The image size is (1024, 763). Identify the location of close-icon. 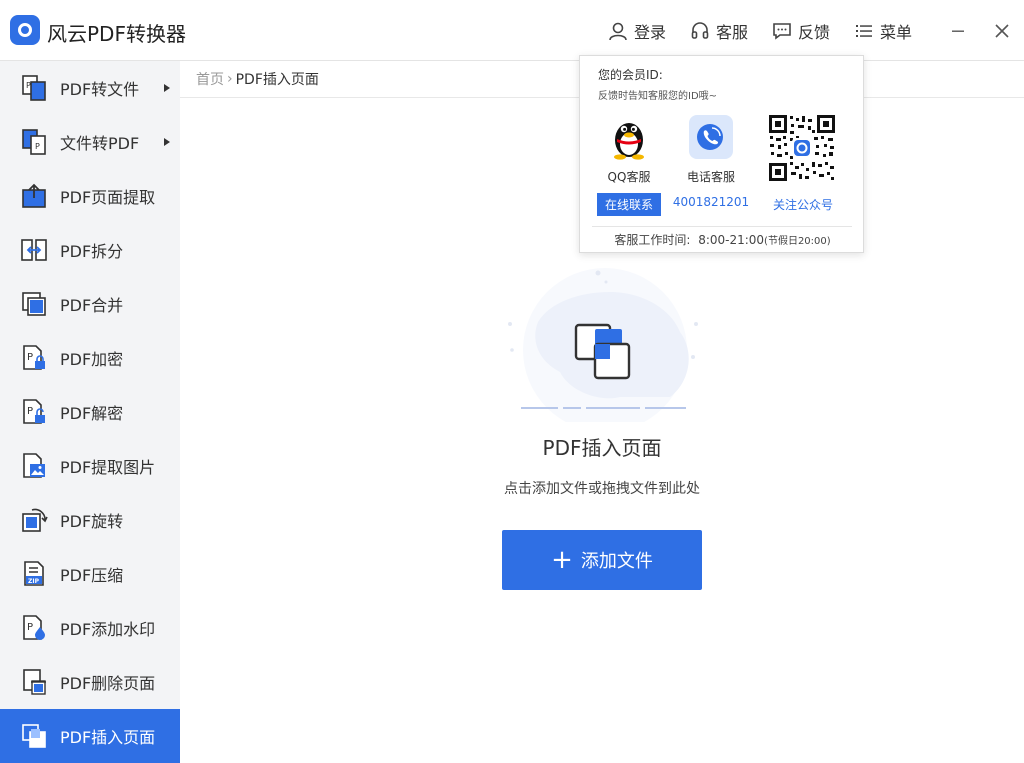
(1002, 30).